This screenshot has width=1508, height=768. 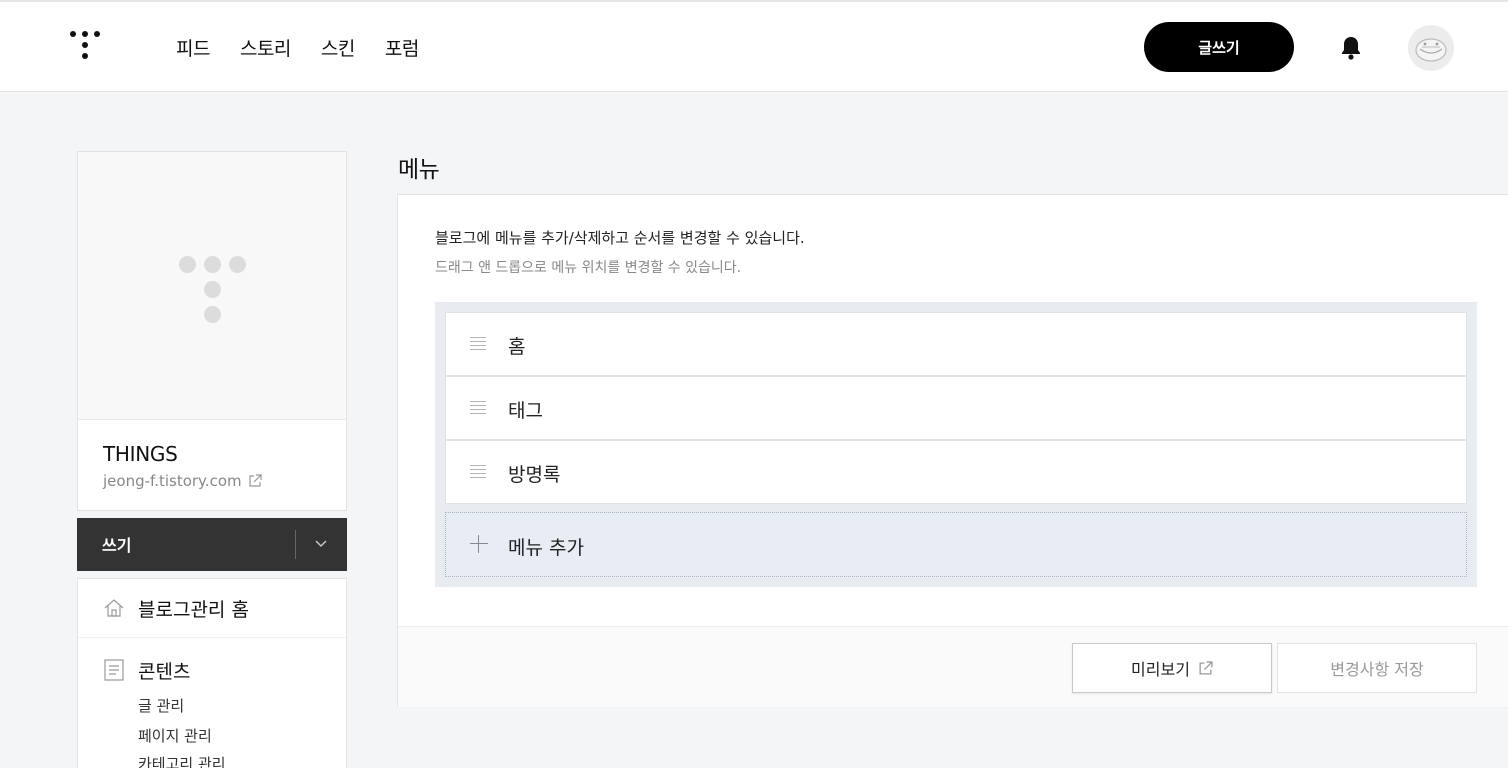 What do you see at coordinates (534, 475) in the screenshot?
I see `menu-item-name: 방명록` at bounding box center [534, 475].